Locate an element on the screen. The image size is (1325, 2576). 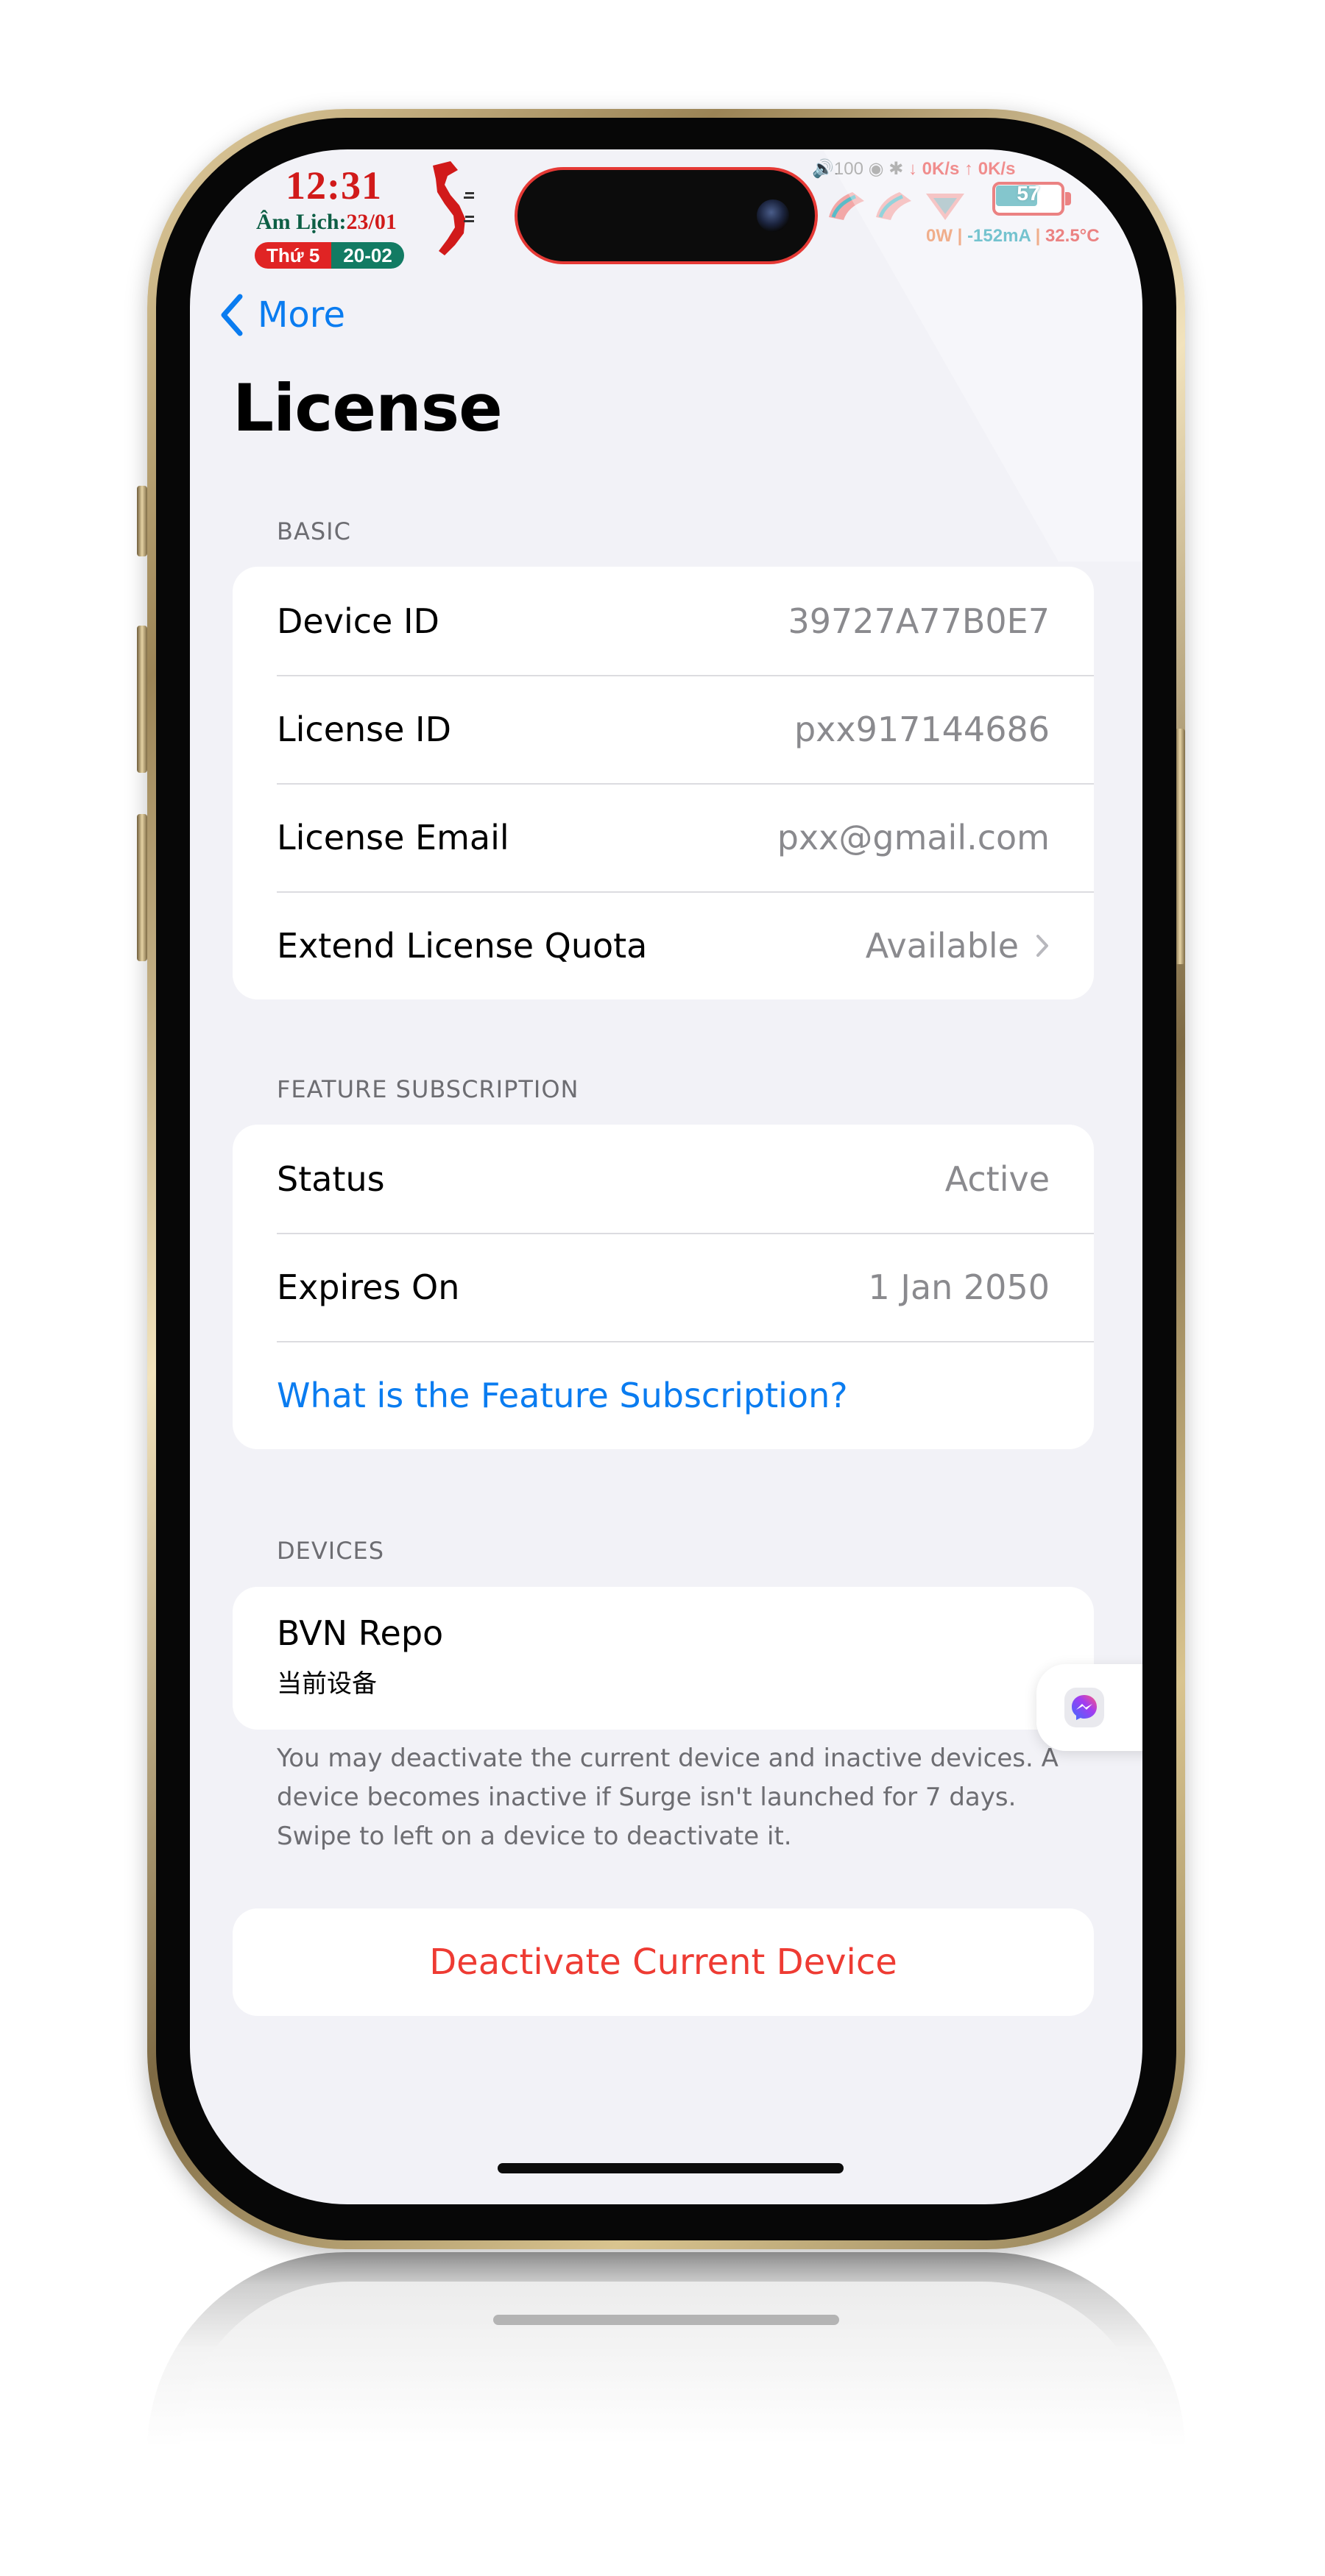
back-button: More is located at coordinates (282, 315).